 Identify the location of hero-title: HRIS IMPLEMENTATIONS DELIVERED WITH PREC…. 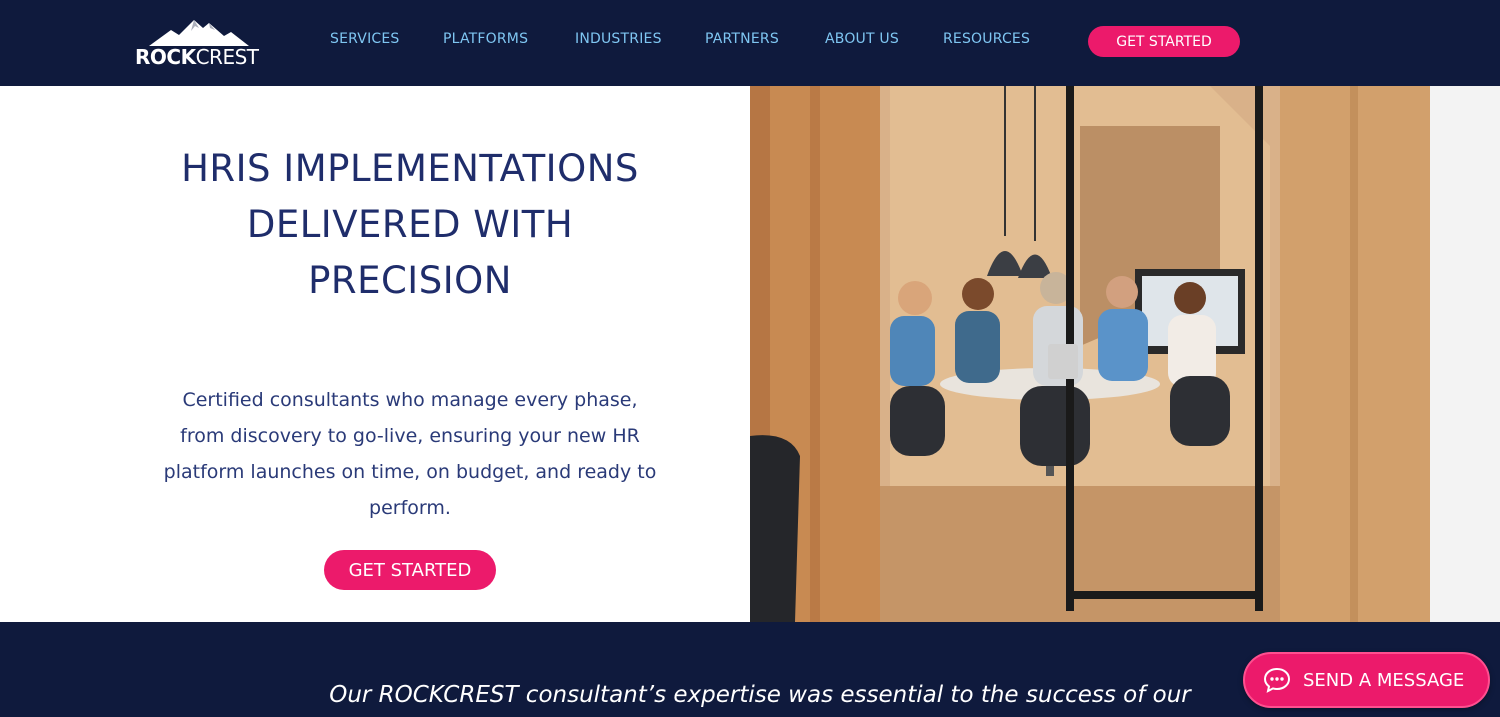
(410, 224).